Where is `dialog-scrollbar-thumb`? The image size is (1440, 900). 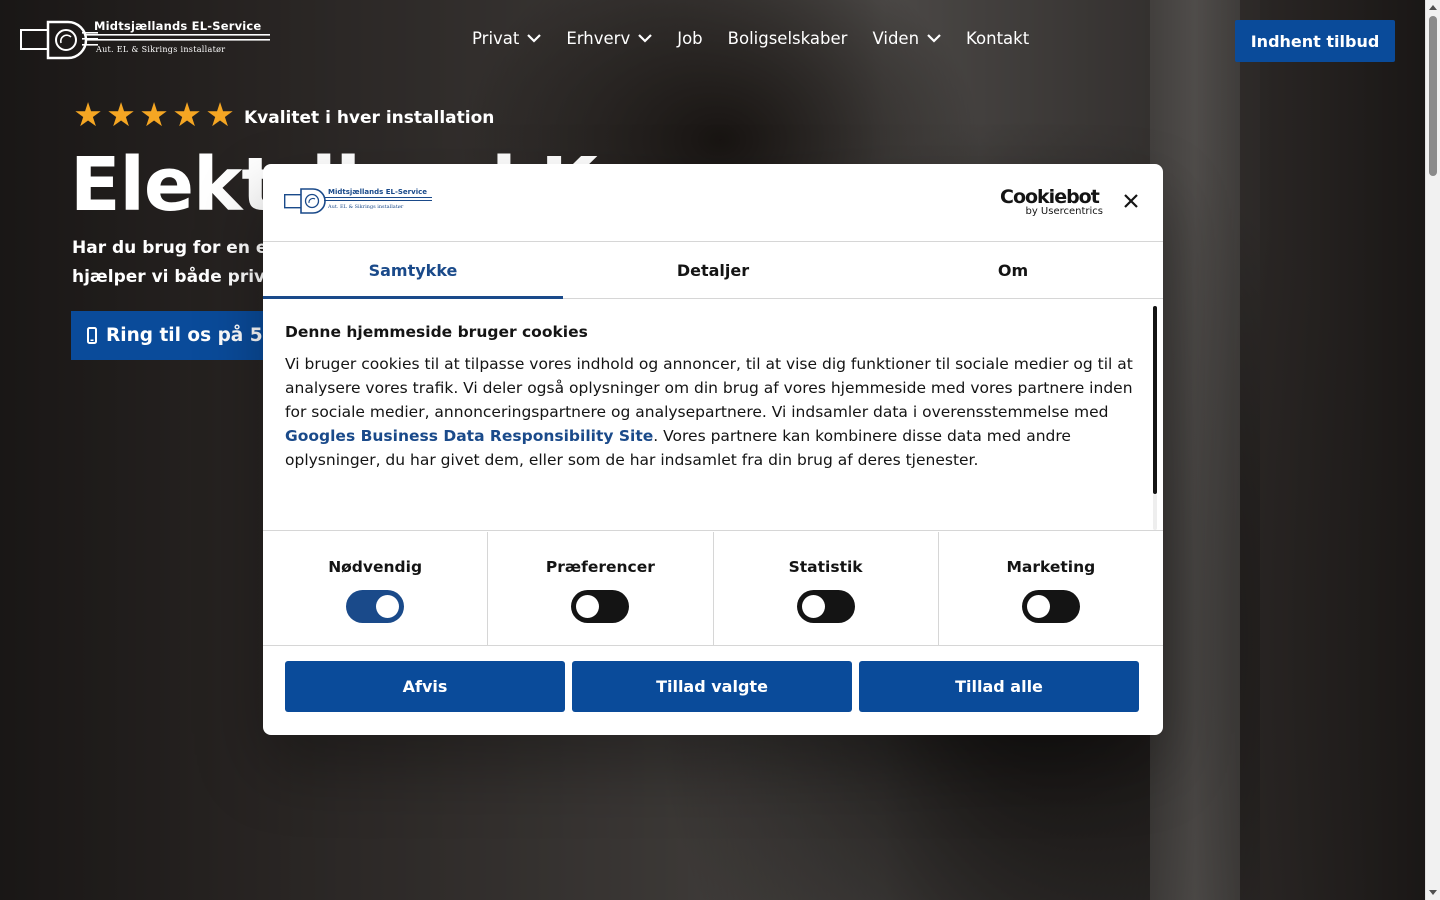 dialog-scrollbar-thumb is located at coordinates (1155, 400).